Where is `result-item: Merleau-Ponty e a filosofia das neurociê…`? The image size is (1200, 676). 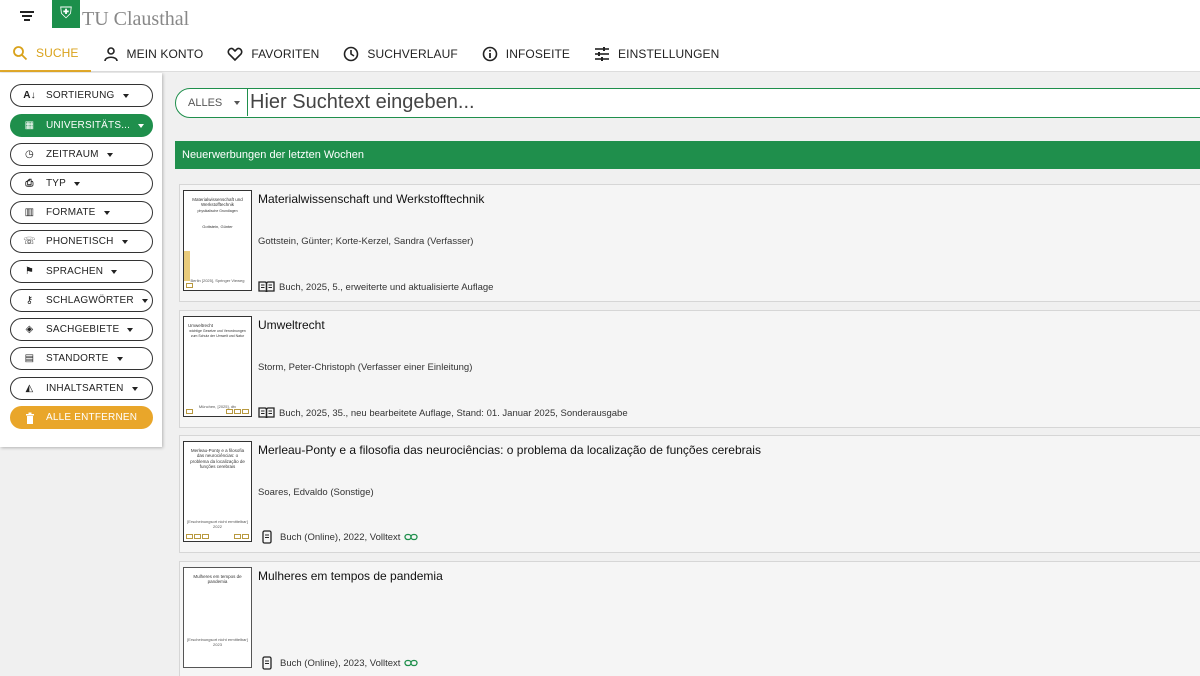 result-item: Merleau-Ponty e a filosofia das neurociê… is located at coordinates (689, 494).